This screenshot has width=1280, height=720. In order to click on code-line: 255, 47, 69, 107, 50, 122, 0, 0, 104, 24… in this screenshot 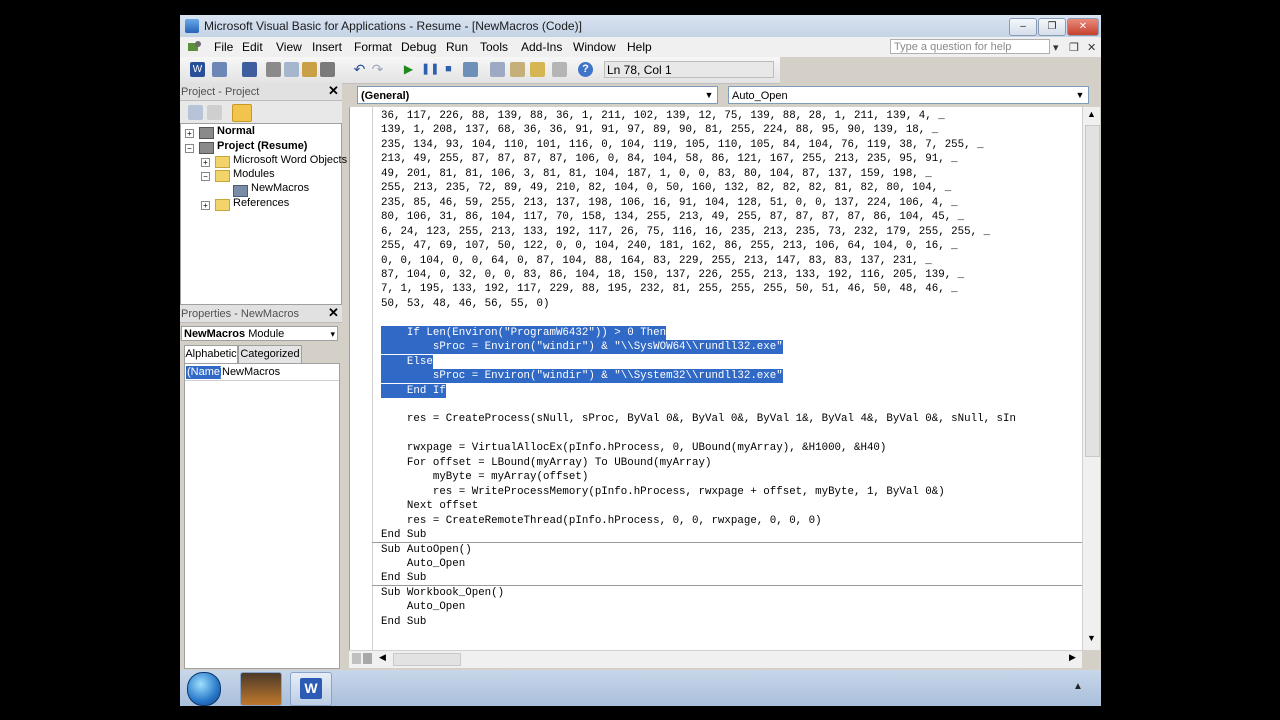, I will do `click(669, 246)`.